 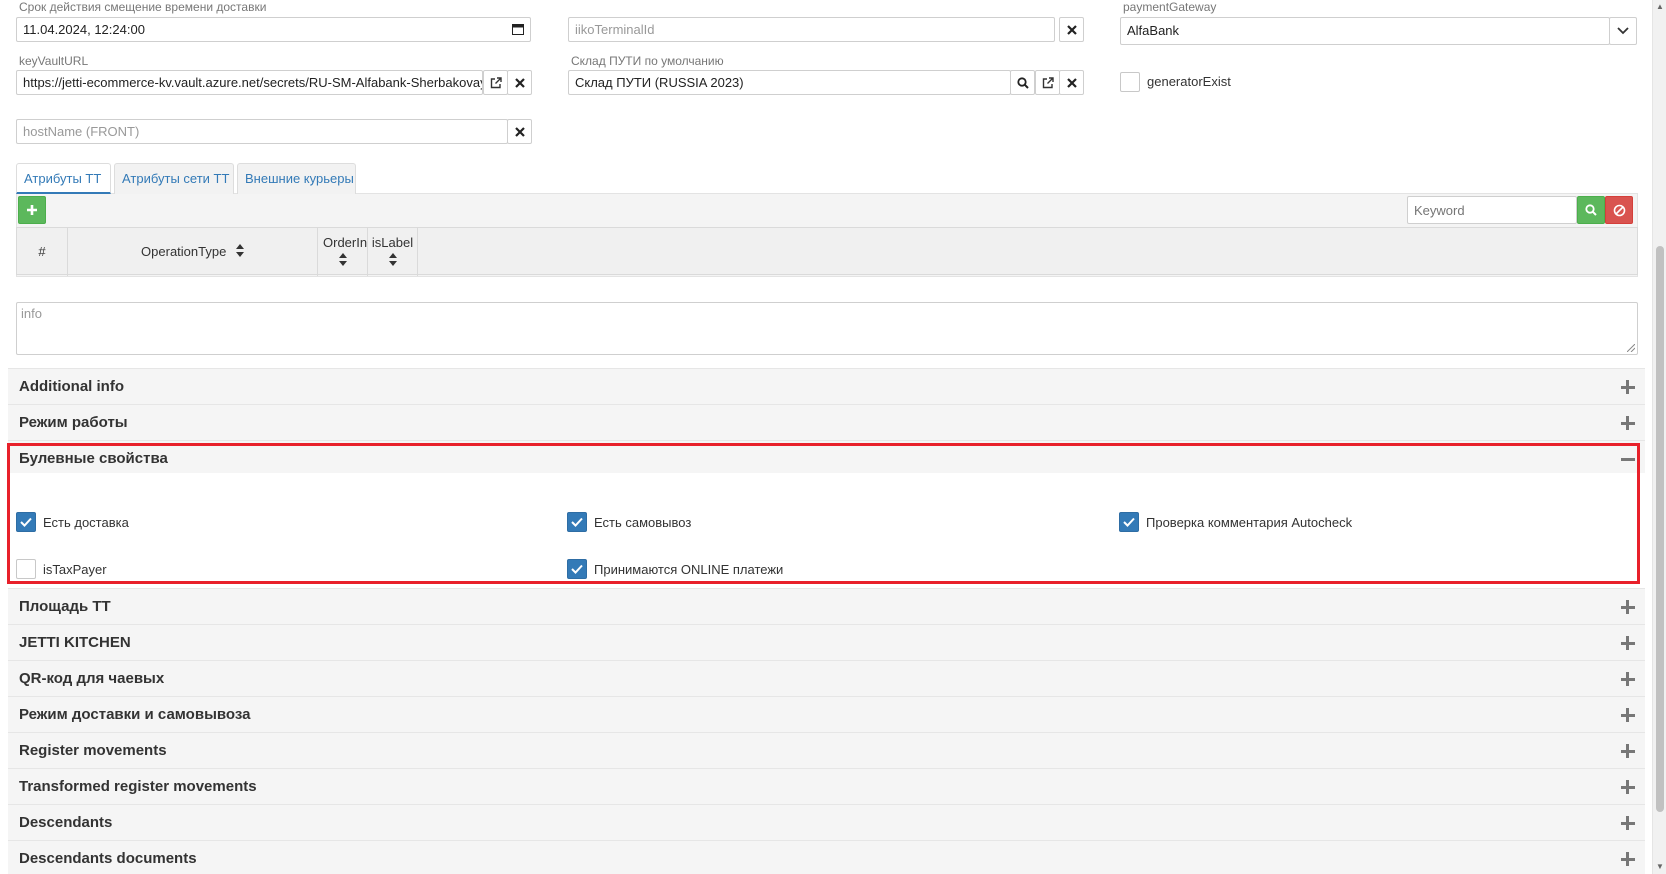 I want to click on tab-network-attributes: Атрибуты сети ТТ, so click(x=174, y=178).